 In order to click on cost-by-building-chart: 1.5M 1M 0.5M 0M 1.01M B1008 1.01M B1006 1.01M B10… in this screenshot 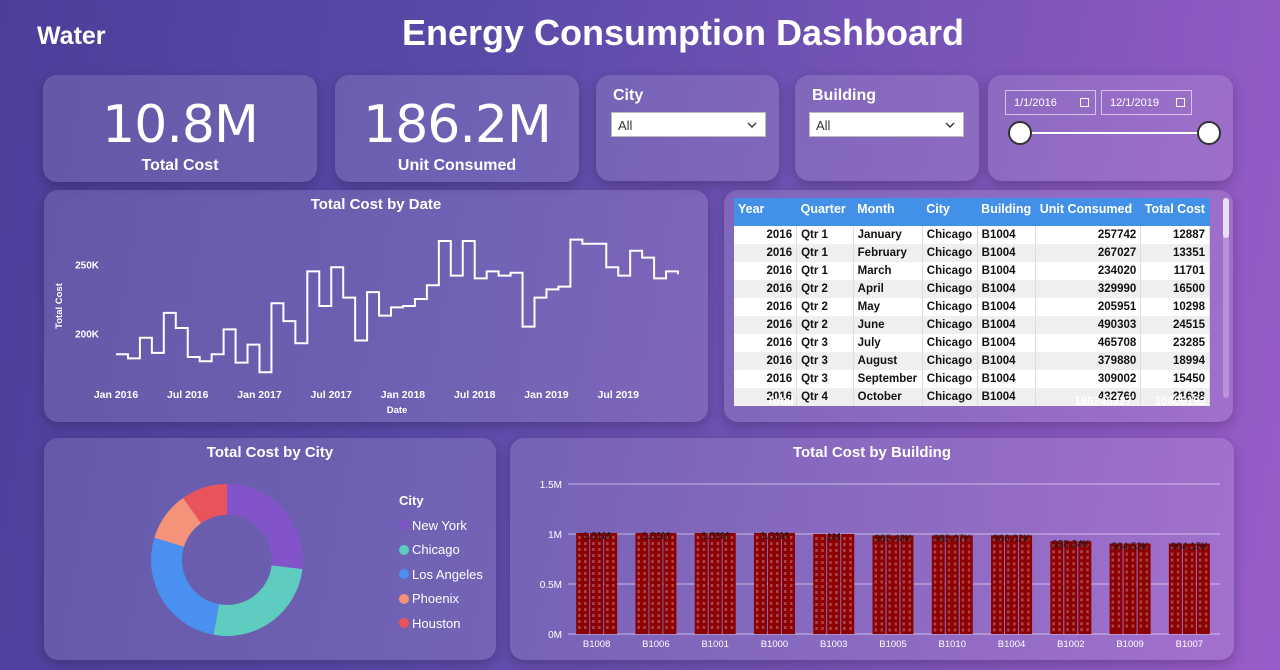, I will do `click(880, 565)`.